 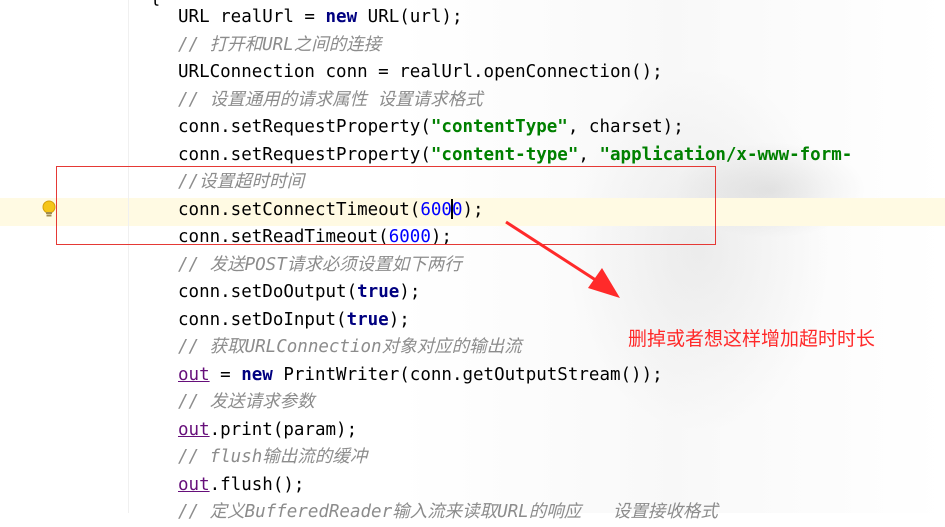 What do you see at coordinates (515, 431) in the screenshot?
I see `code-line: out.print(param);` at bounding box center [515, 431].